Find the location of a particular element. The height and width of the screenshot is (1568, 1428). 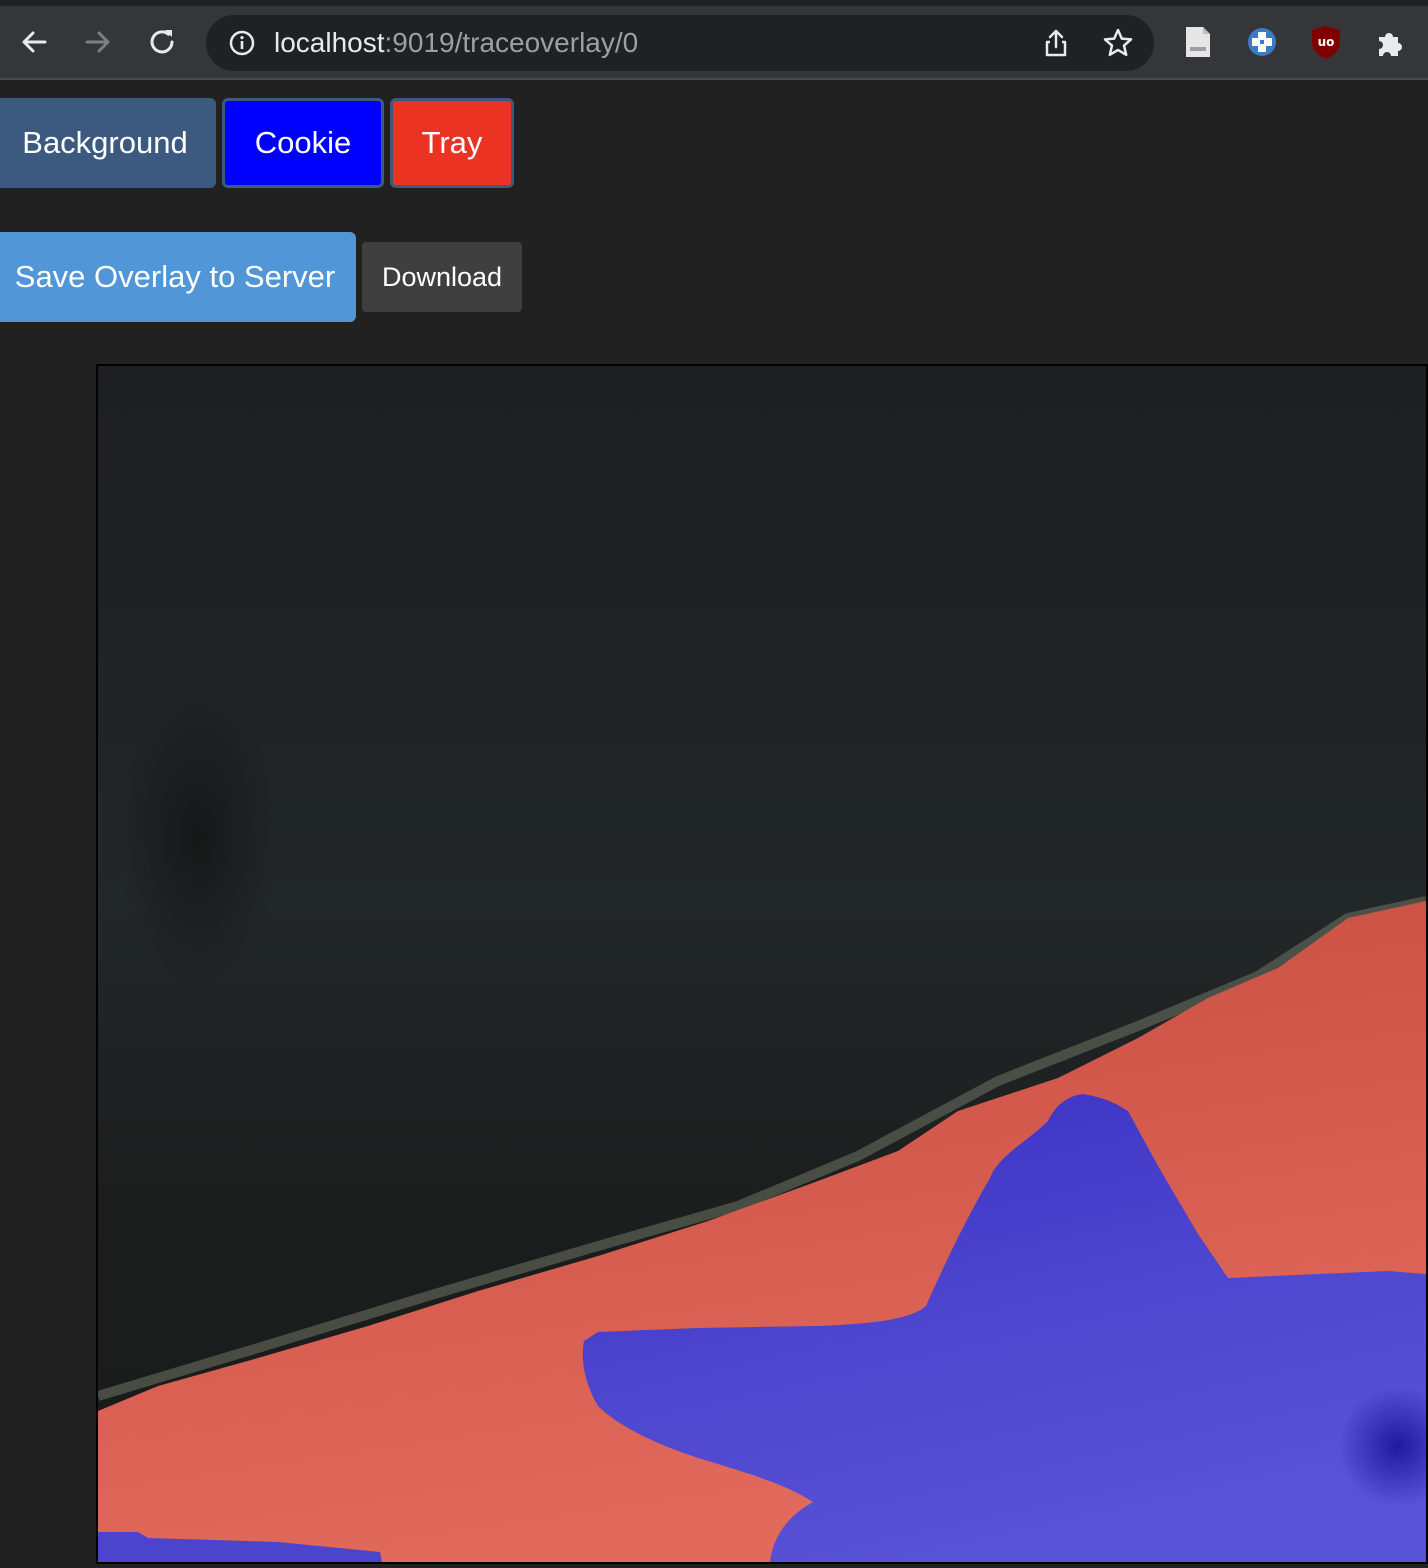

address-bar: localhost:9019/traceoverlay/0 is located at coordinates (680, 43).